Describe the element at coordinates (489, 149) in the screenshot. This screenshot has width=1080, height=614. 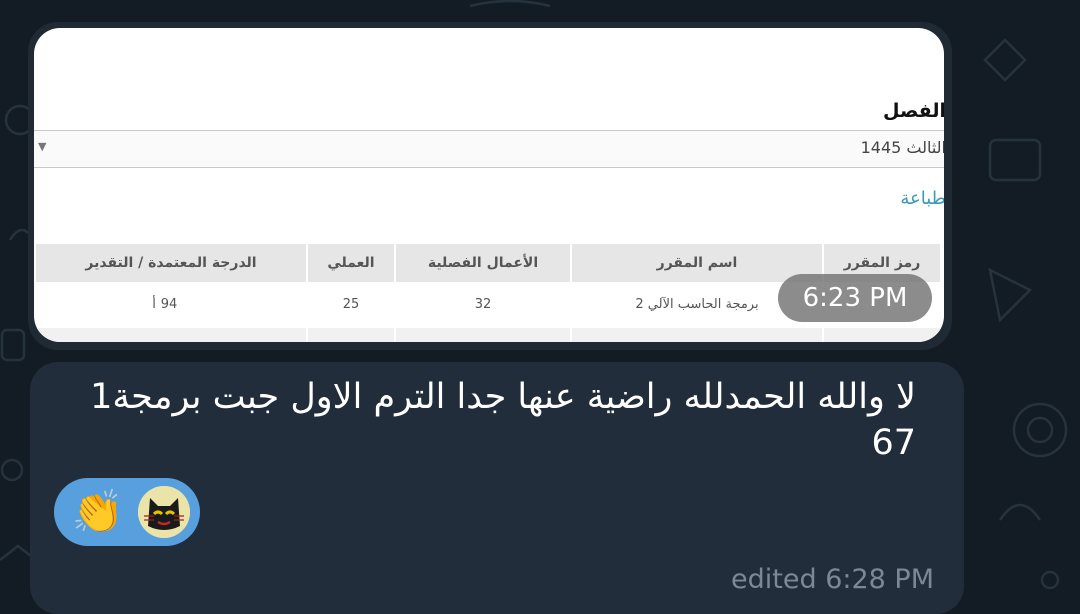
I see `semester-dropdown: الثالث 1445 ▼` at that location.